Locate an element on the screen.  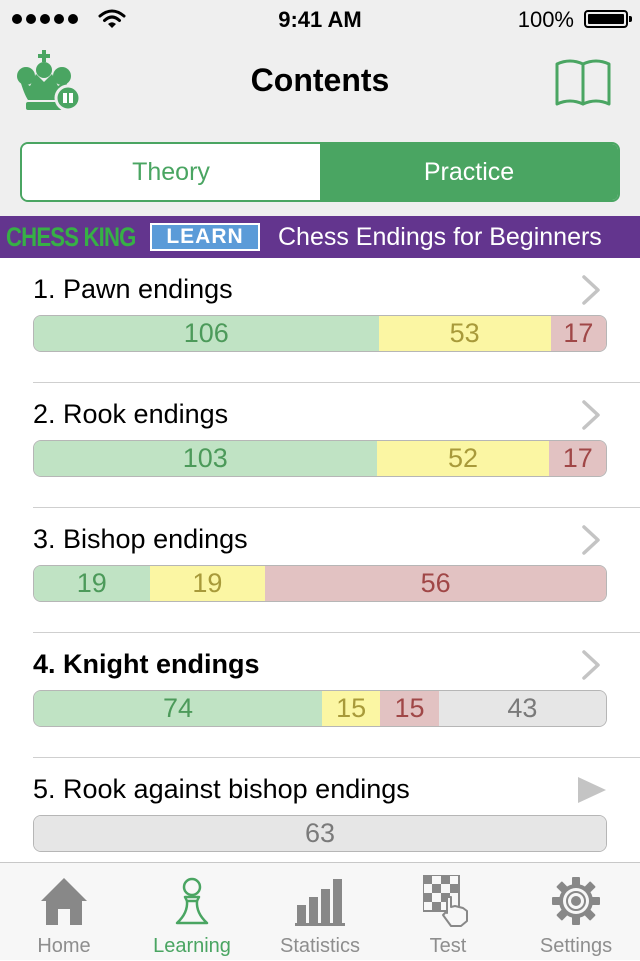
tab-statistics: Statistics is located at coordinates (320, 912).